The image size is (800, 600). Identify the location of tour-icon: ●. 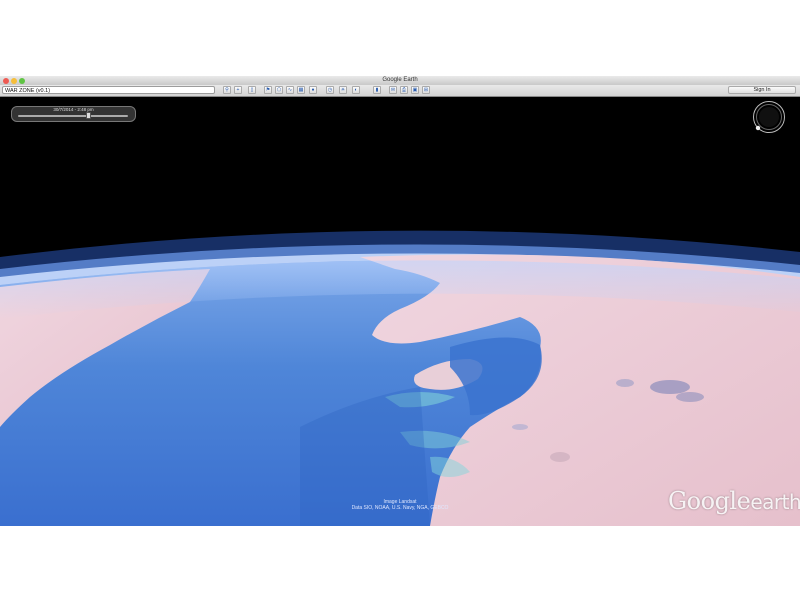
(313, 90).